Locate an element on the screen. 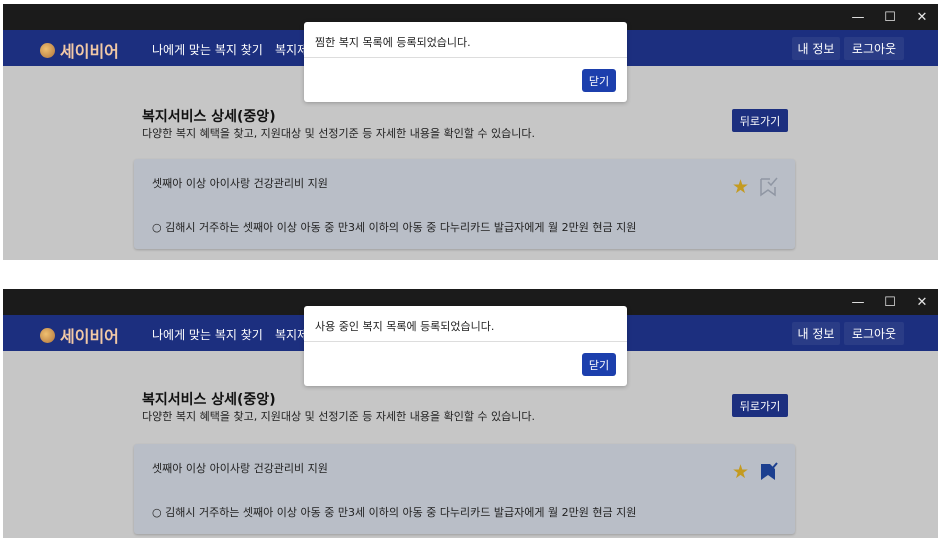 Image resolution: width=941 pixels, height=540 pixels. modal-message: 사용 중인 복지 목록에 등록되었습니다. is located at coordinates (405, 326).